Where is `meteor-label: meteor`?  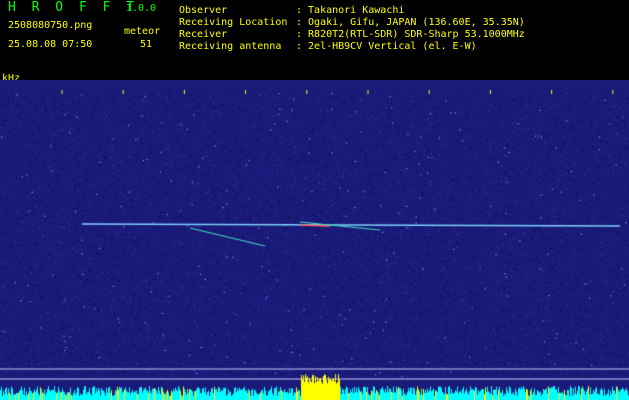
meteor-label: meteor is located at coordinates (142, 31).